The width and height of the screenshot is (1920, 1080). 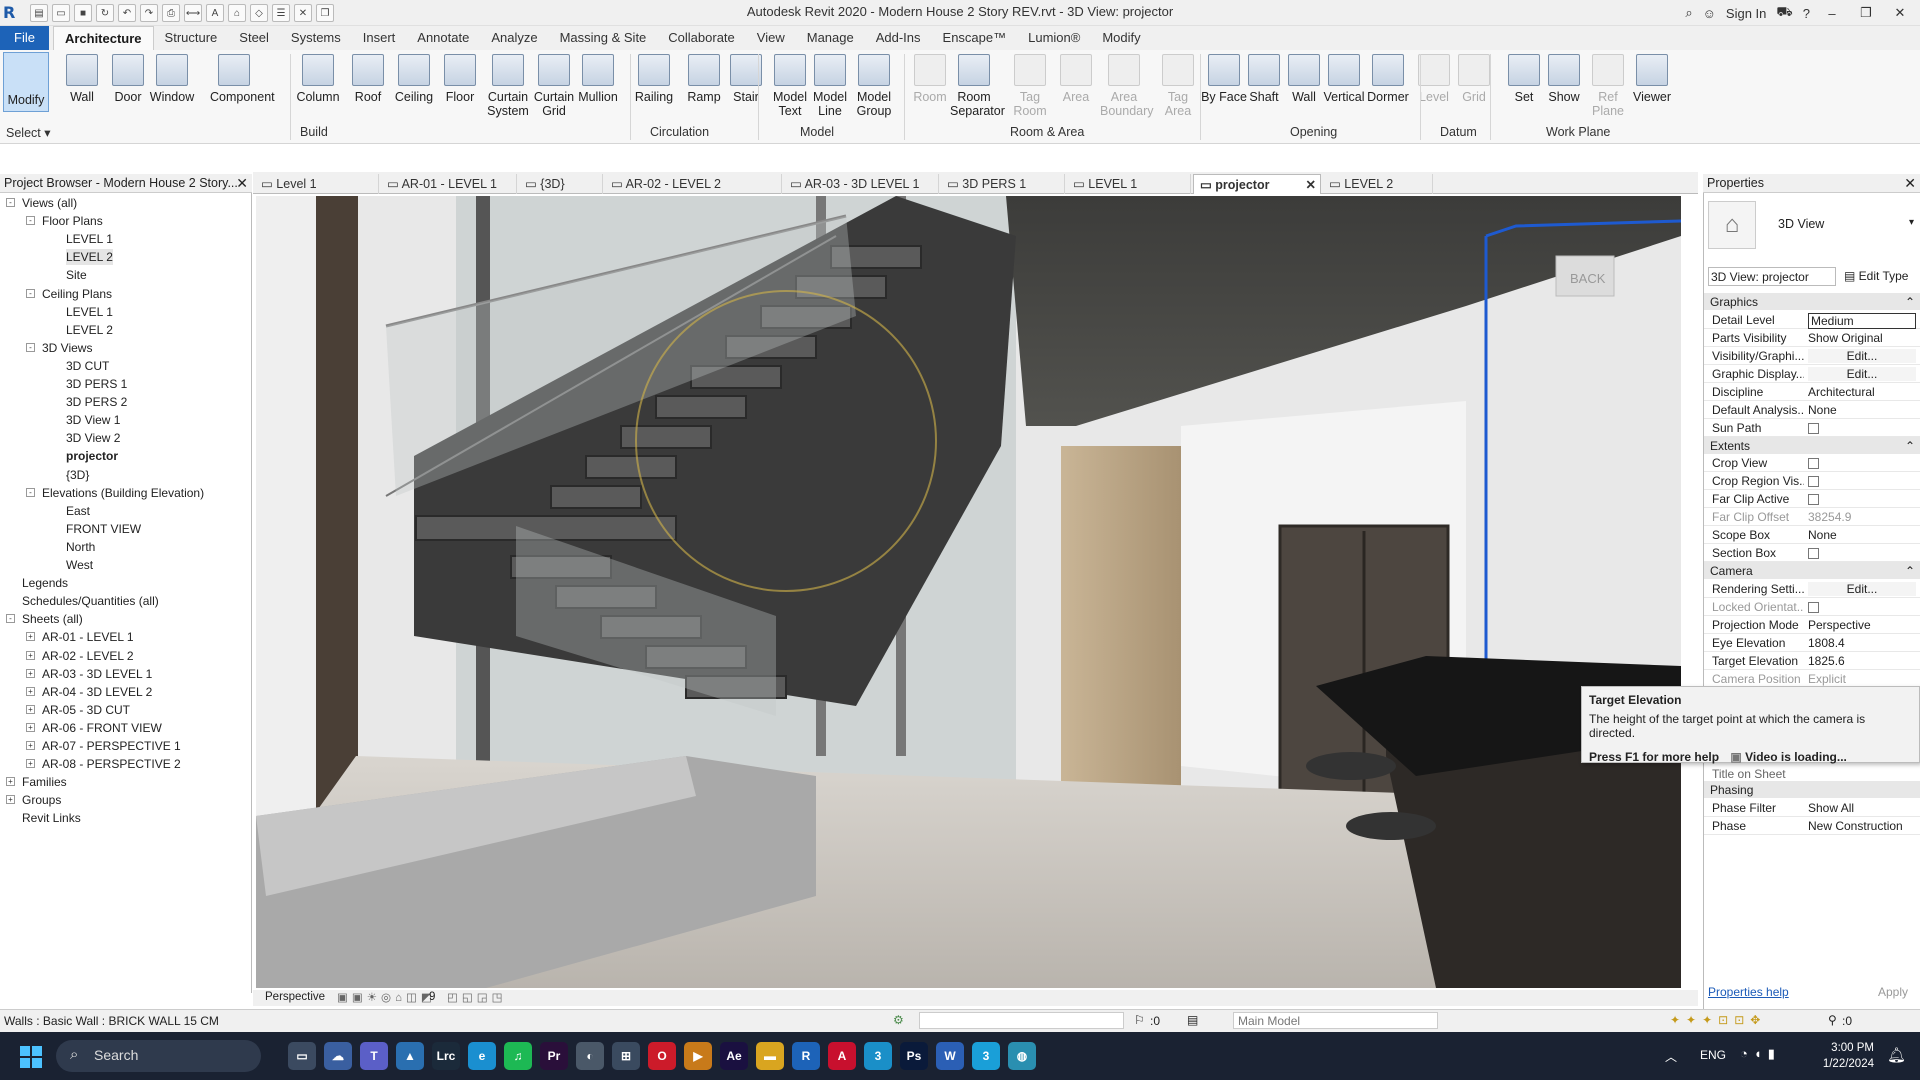 What do you see at coordinates (1862, 826) in the screenshot?
I see `property-value: New Construction` at bounding box center [1862, 826].